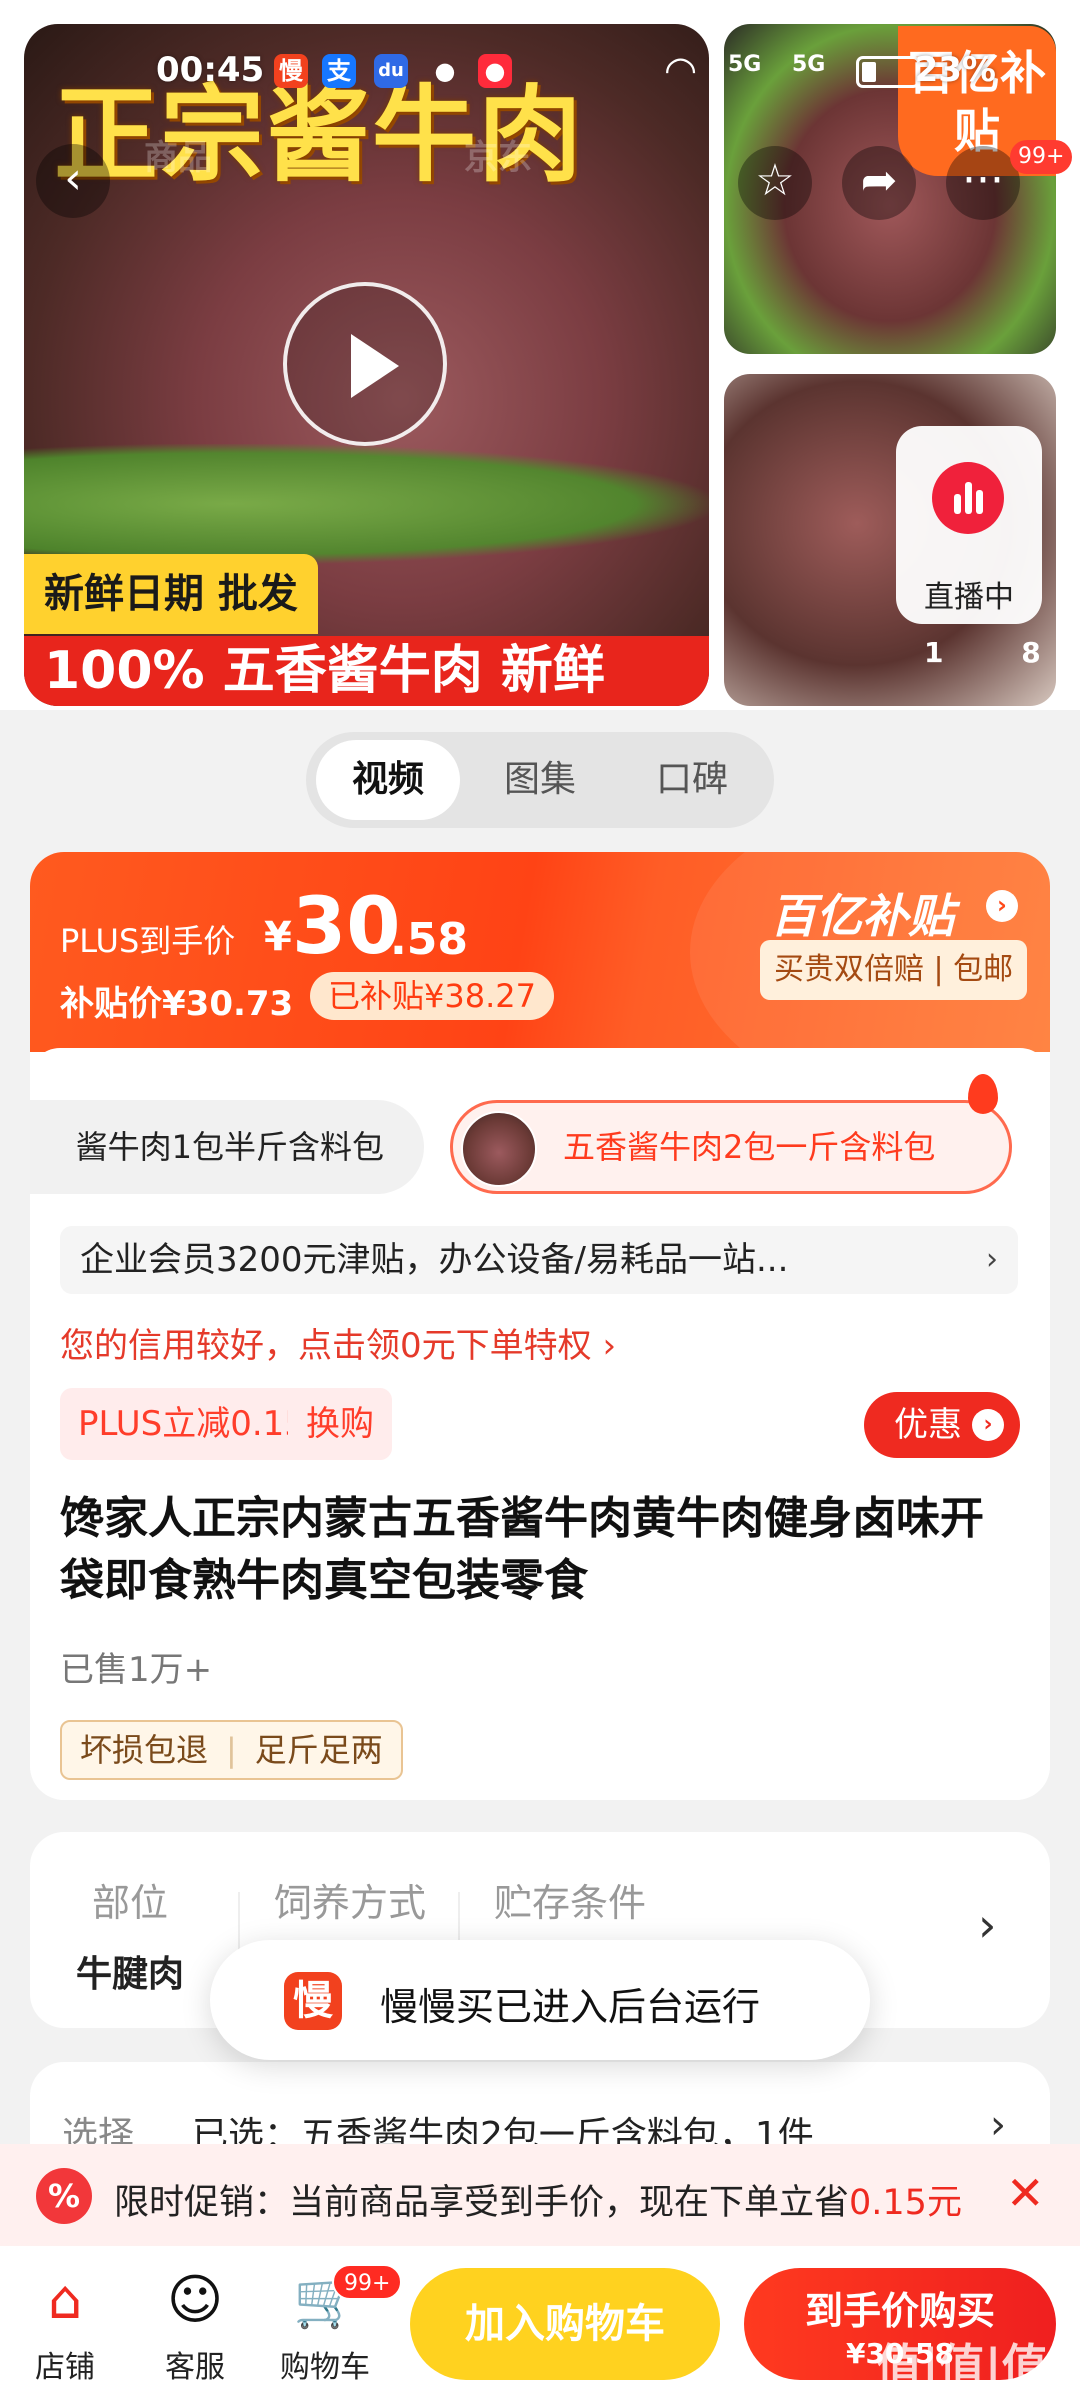  I want to click on tab-gallery: 图集, so click(540, 780).